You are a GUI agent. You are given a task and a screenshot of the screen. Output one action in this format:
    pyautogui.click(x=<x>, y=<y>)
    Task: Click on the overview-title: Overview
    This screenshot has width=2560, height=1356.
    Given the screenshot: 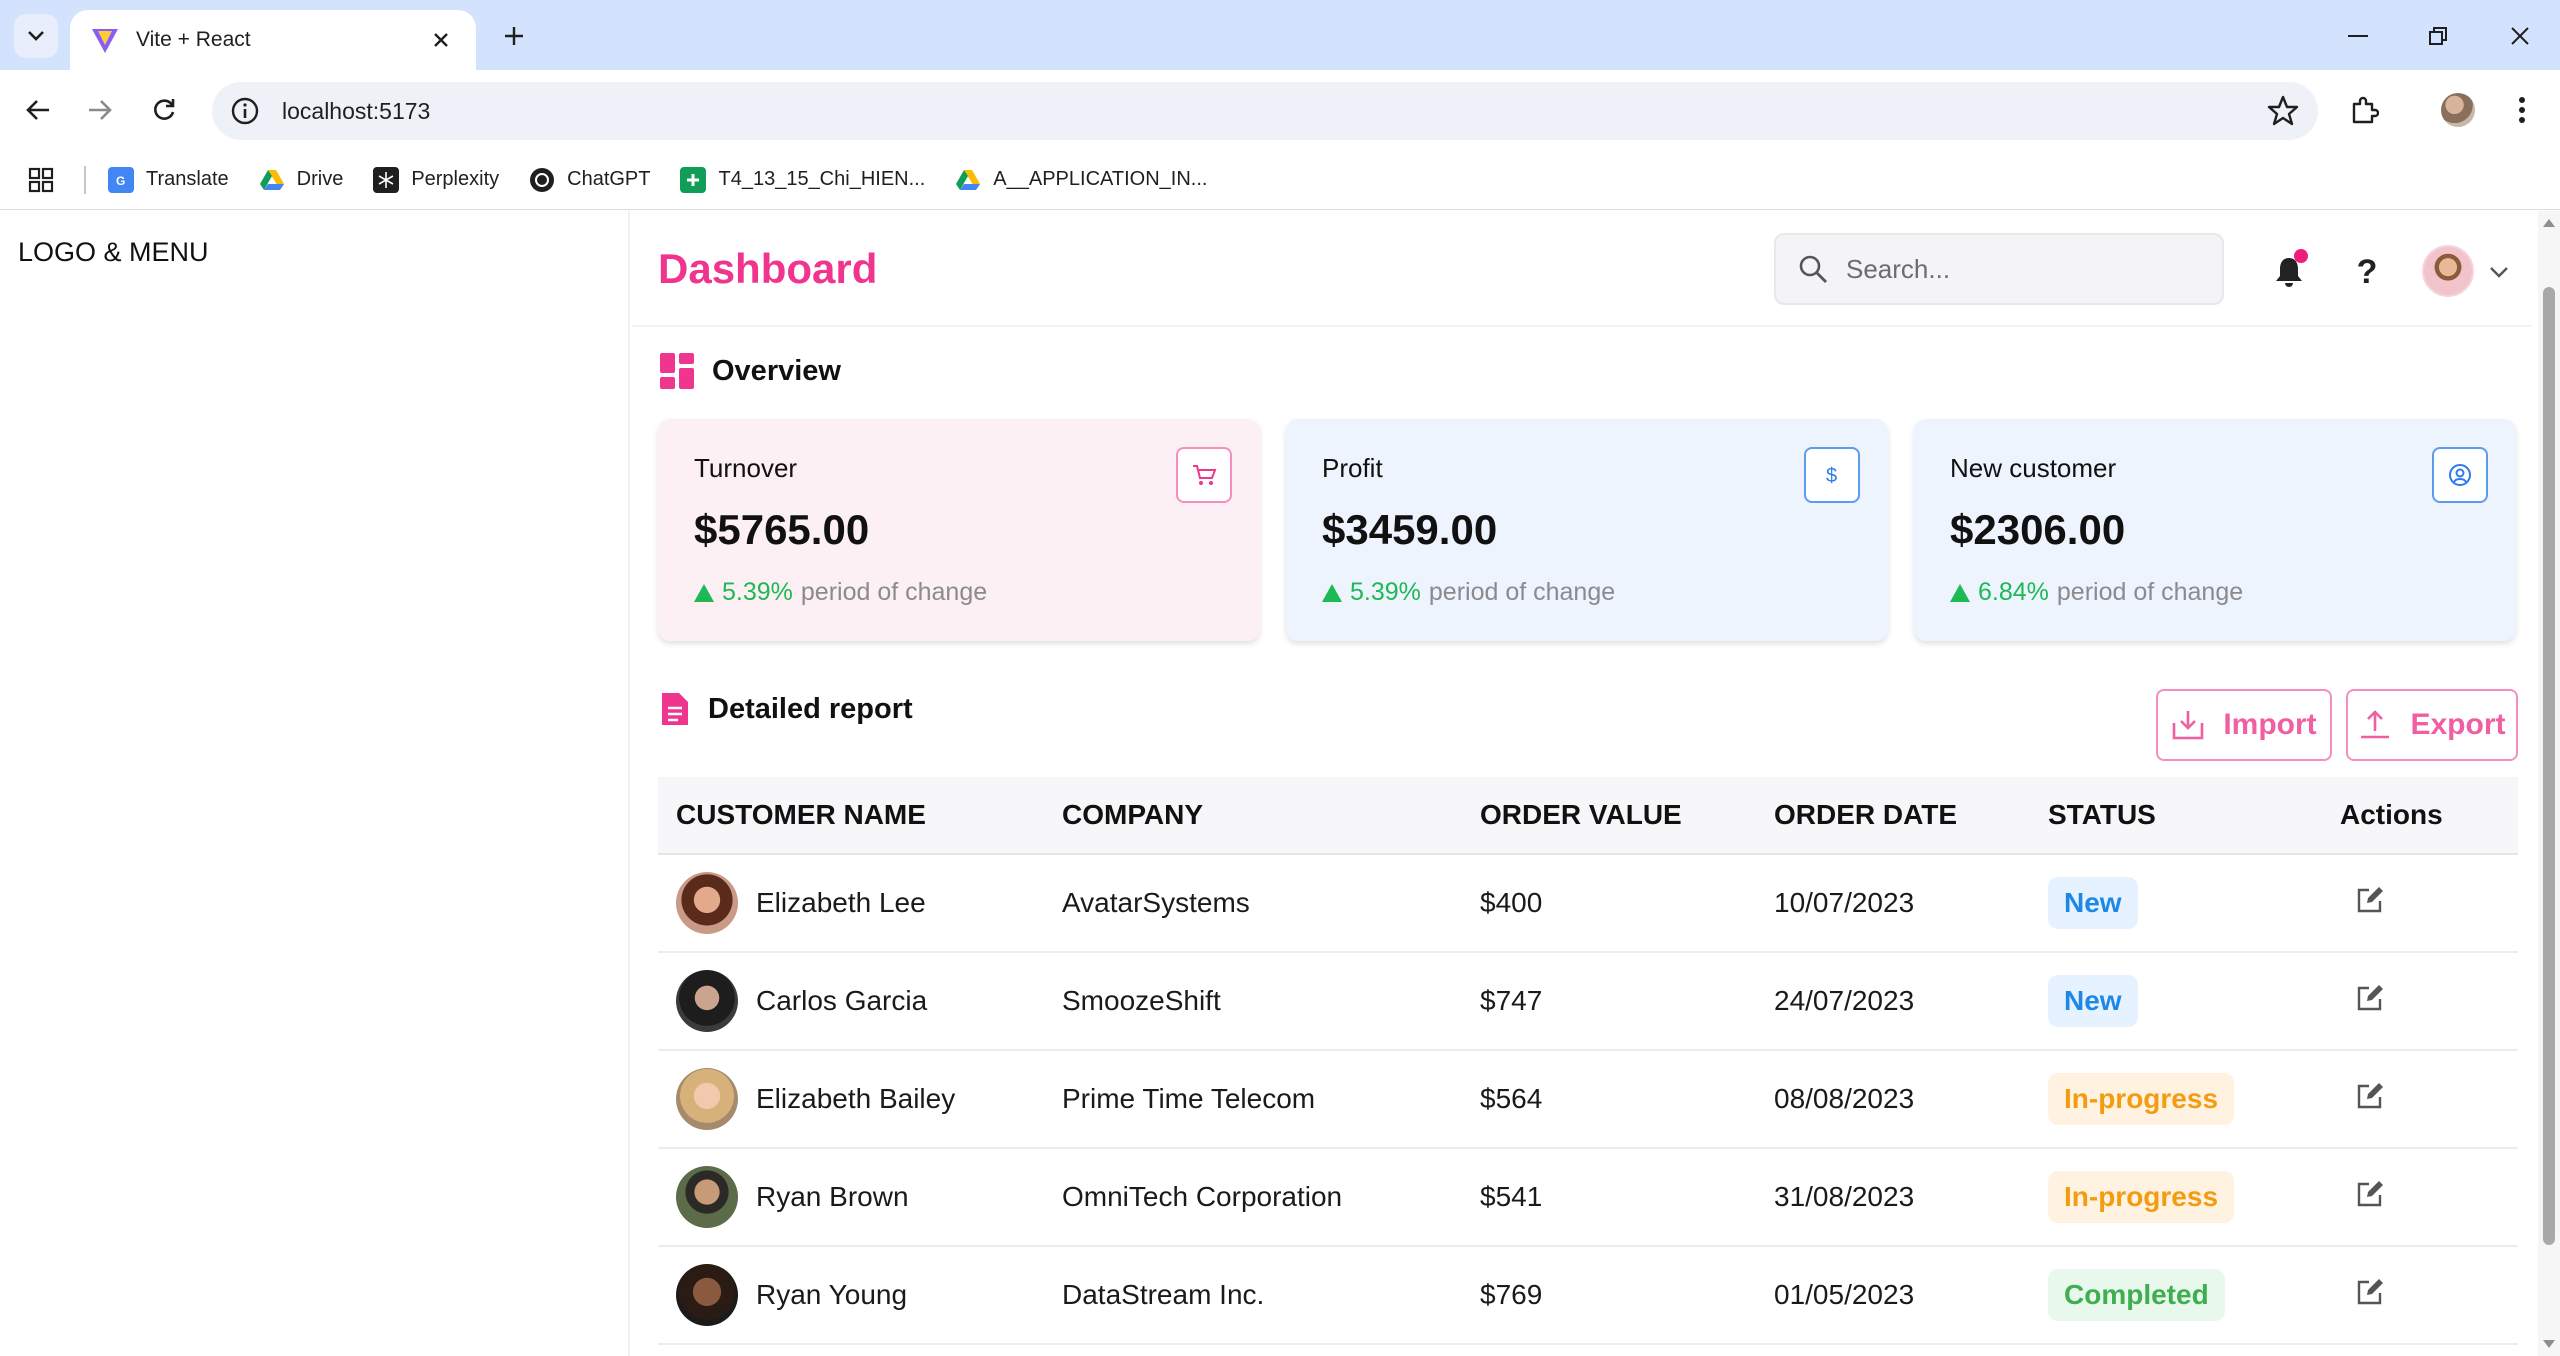 What is the action you would take?
    pyautogui.click(x=776, y=370)
    